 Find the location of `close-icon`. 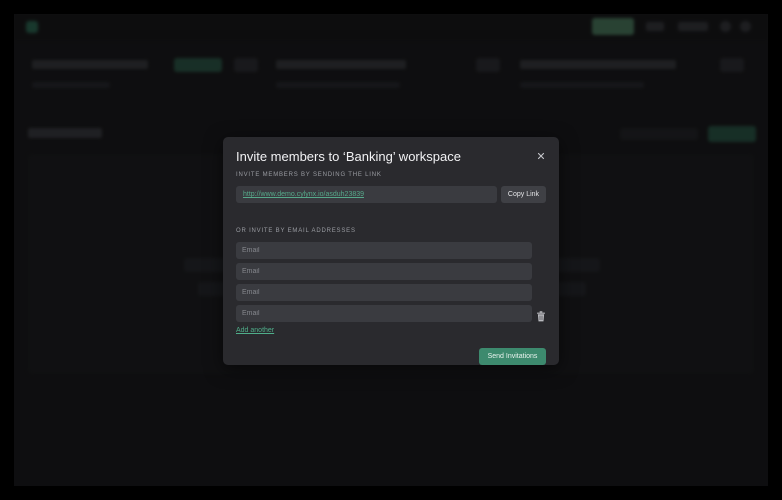

close-icon is located at coordinates (541, 156).